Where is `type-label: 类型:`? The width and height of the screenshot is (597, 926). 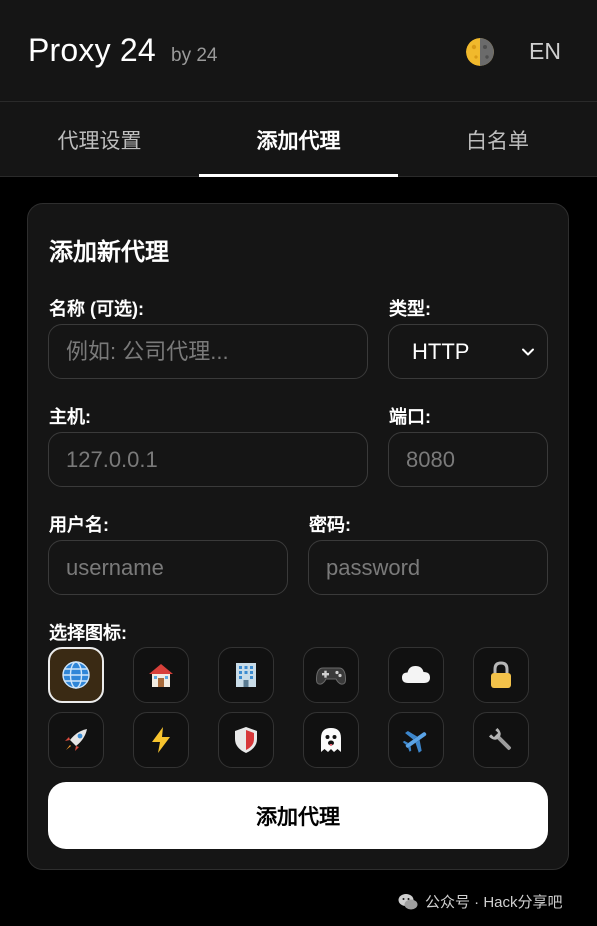
type-label: 类型: is located at coordinates (410, 309).